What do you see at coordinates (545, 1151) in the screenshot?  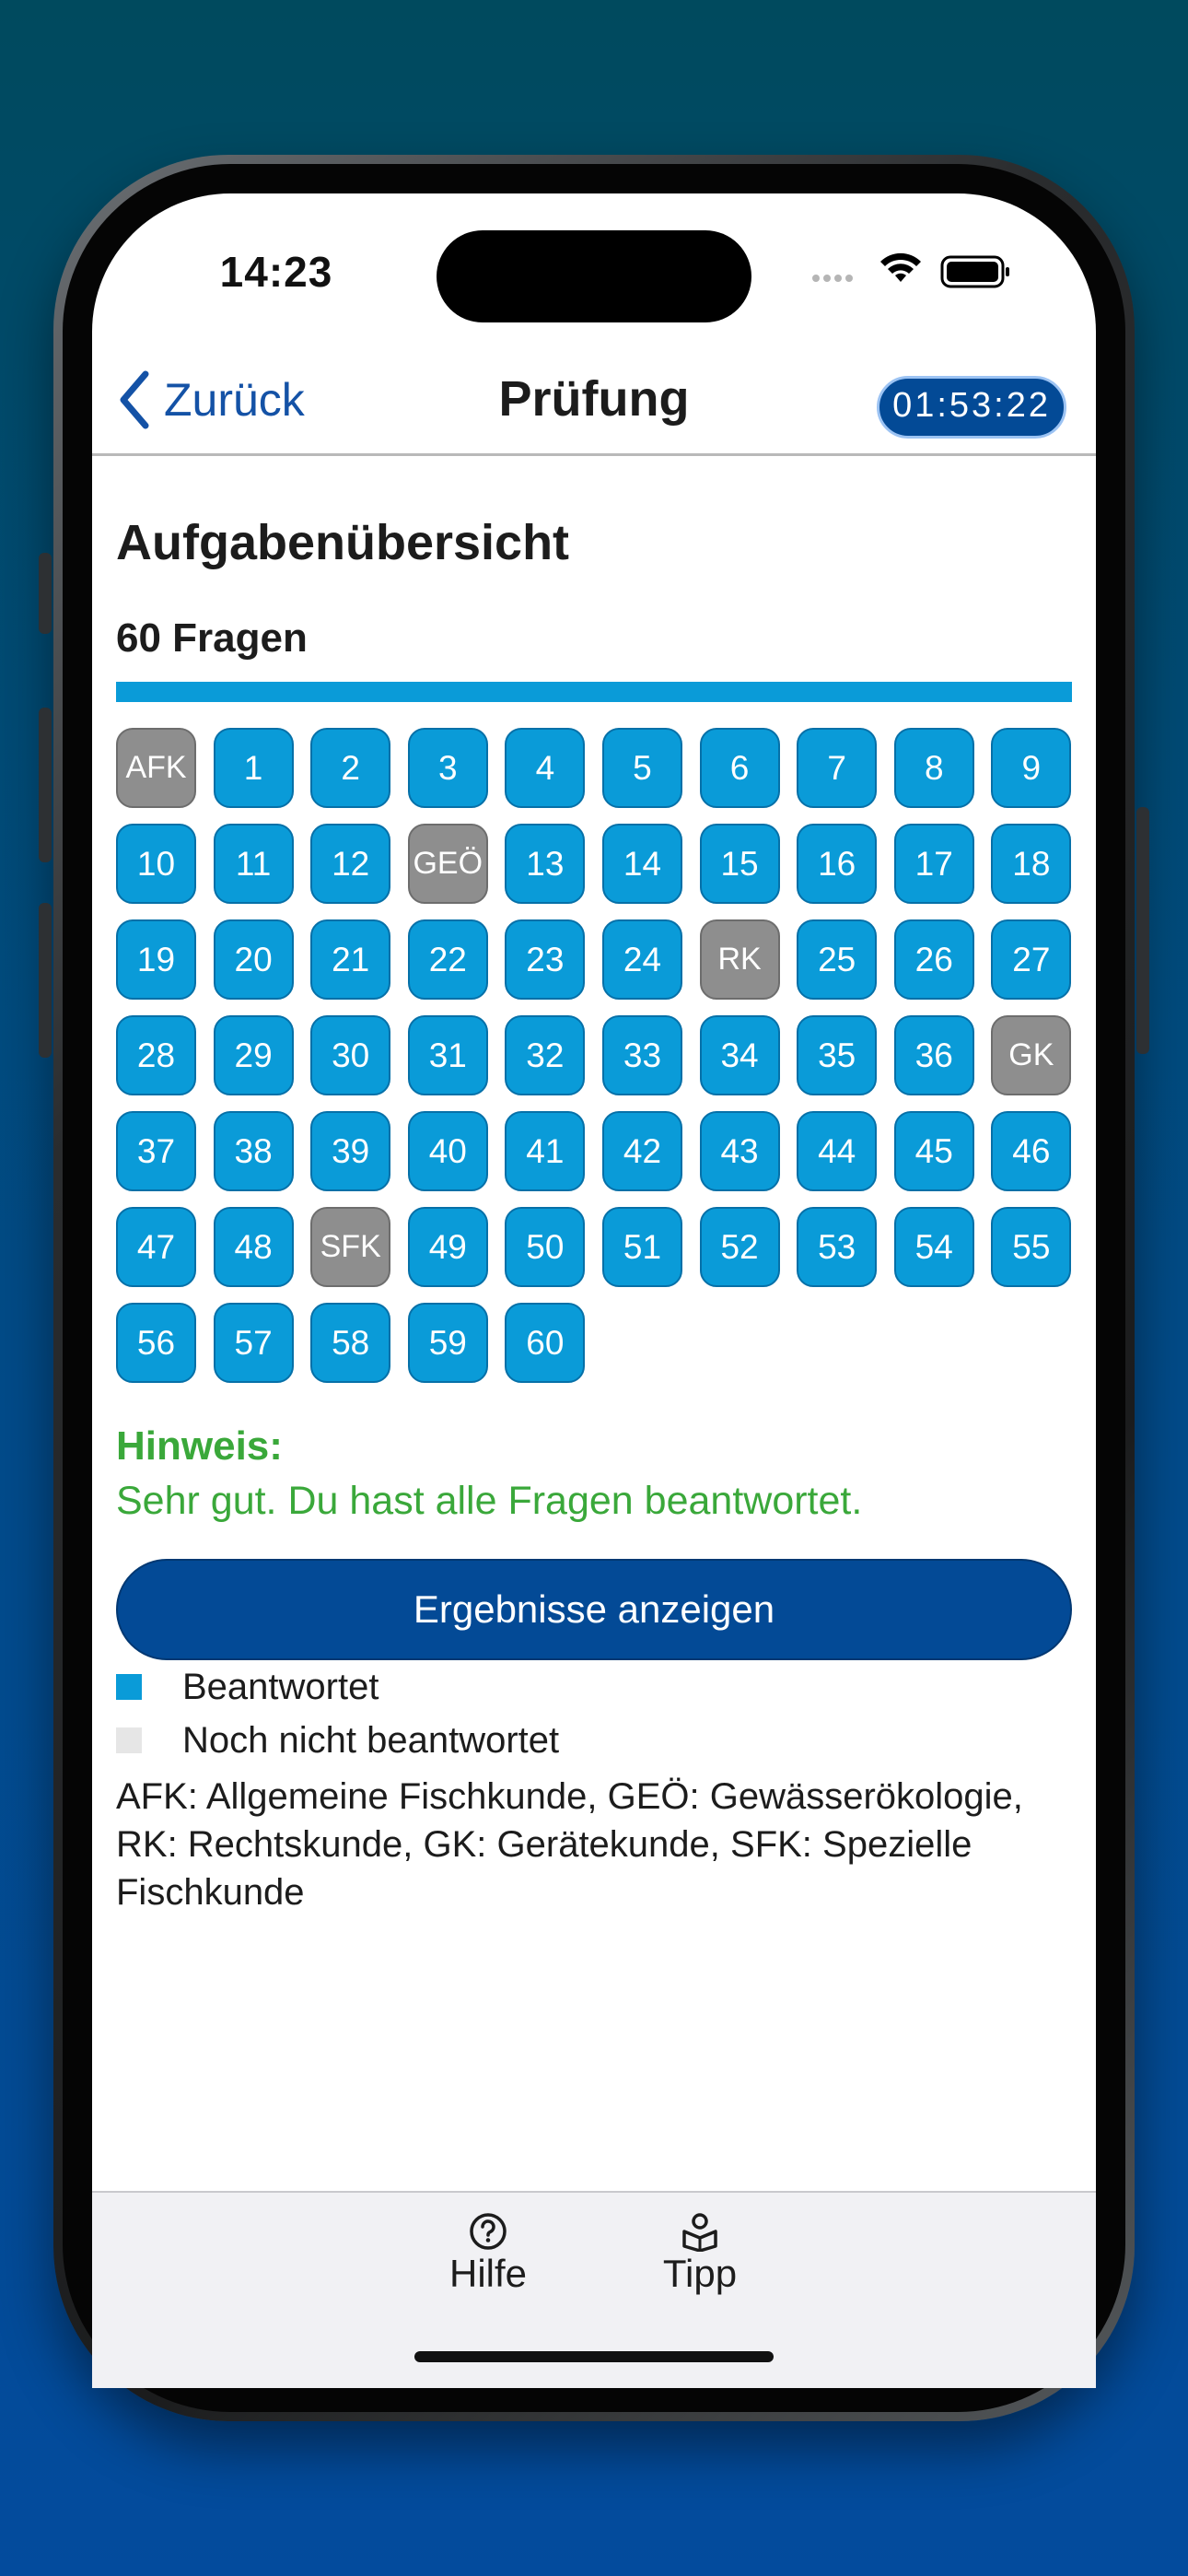 I see `question-button-41: 41` at bounding box center [545, 1151].